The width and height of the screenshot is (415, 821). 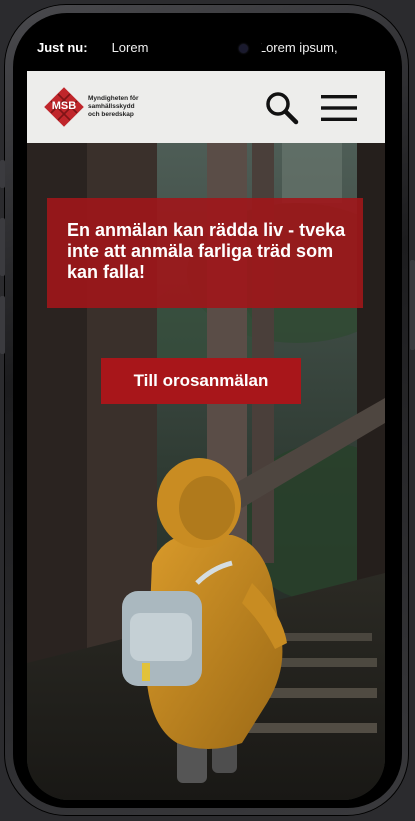 What do you see at coordinates (412, 305) in the screenshot?
I see `power-button` at bounding box center [412, 305].